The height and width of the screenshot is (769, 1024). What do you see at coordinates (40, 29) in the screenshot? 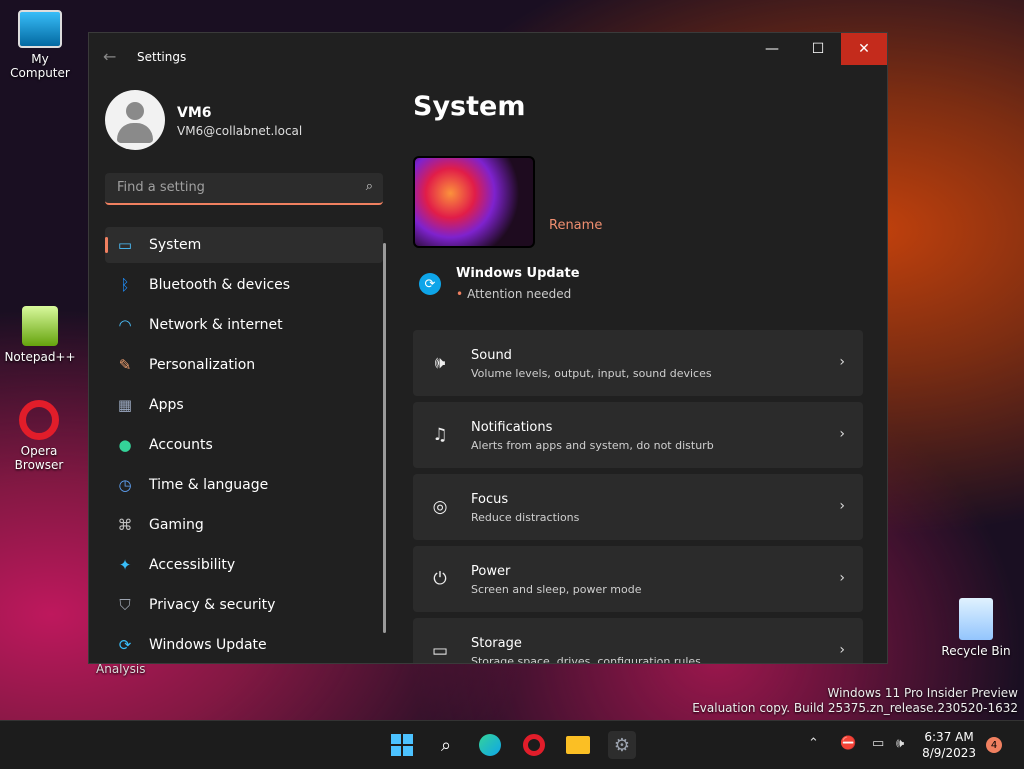
I see `computer-icon` at bounding box center [40, 29].